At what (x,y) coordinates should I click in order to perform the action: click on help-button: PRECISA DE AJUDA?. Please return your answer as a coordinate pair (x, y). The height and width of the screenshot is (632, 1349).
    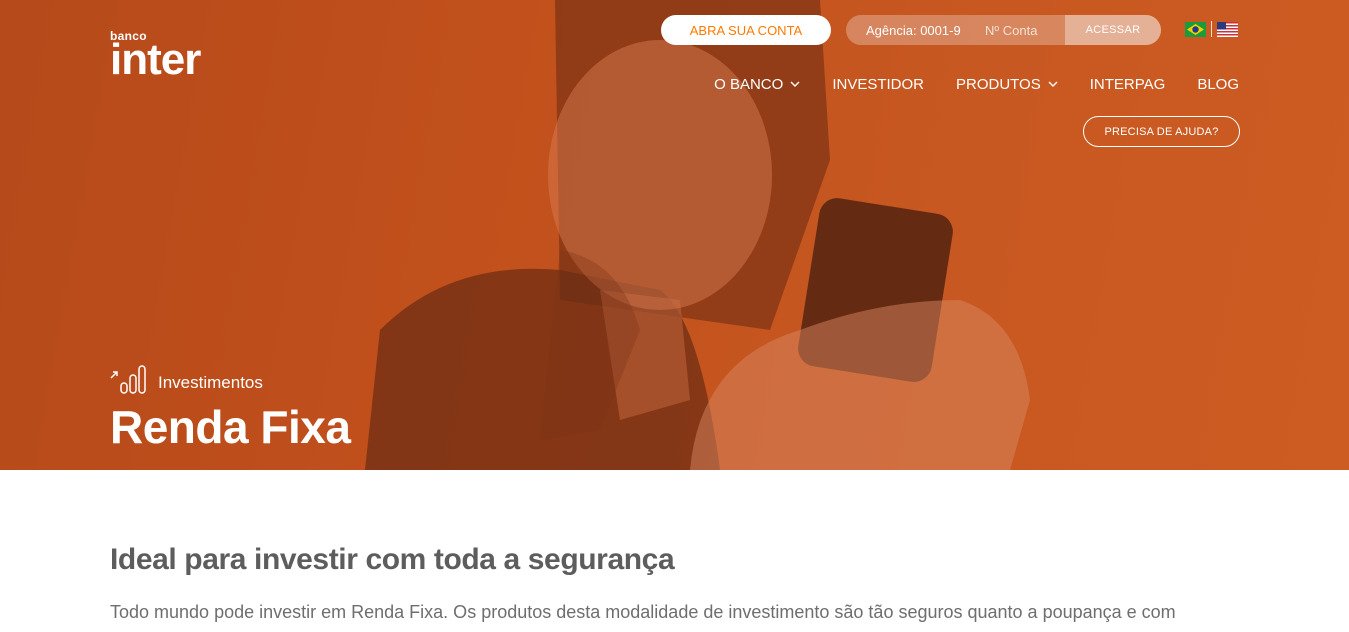
    Looking at the image, I should click on (1161, 131).